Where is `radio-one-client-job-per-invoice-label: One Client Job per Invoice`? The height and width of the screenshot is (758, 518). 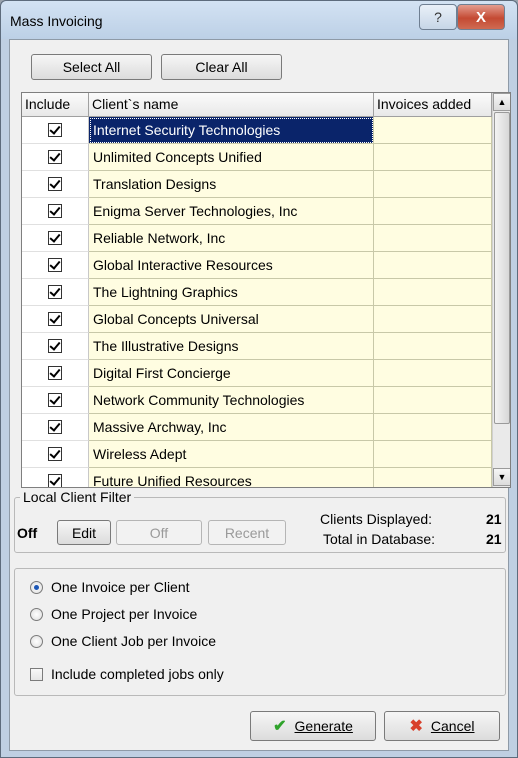
radio-one-client-job-per-invoice-label: One Client Job per Invoice is located at coordinates (133, 641).